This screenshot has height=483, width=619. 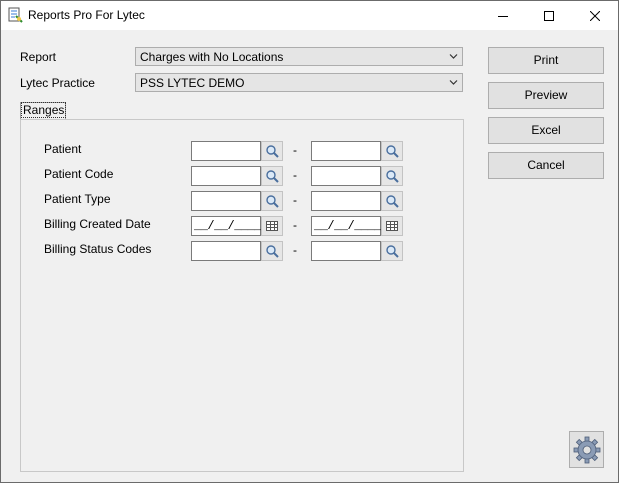 I want to click on settings-button, so click(x=586, y=449).